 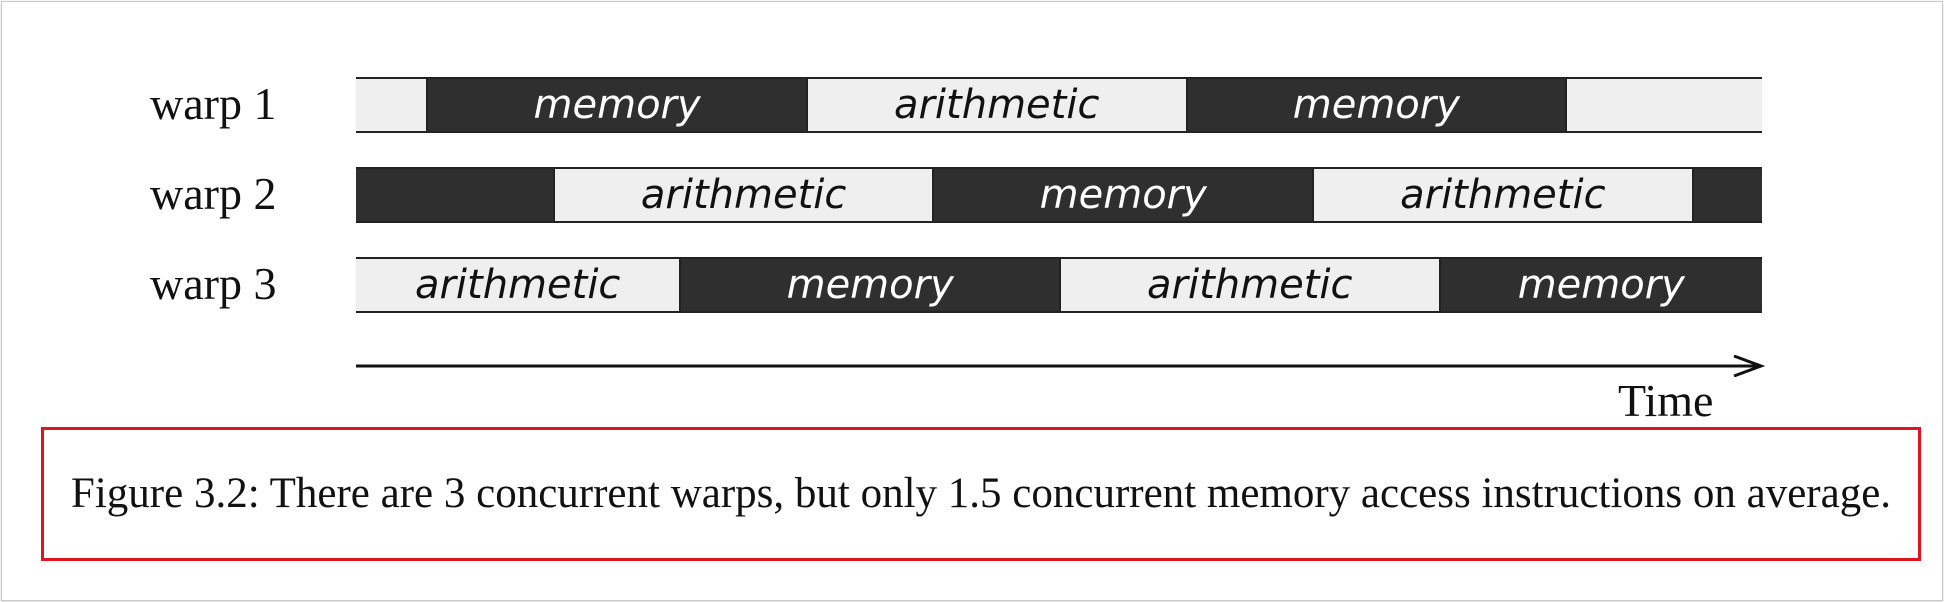 What do you see at coordinates (213, 283) in the screenshot?
I see `warp-3-label: warp 3` at bounding box center [213, 283].